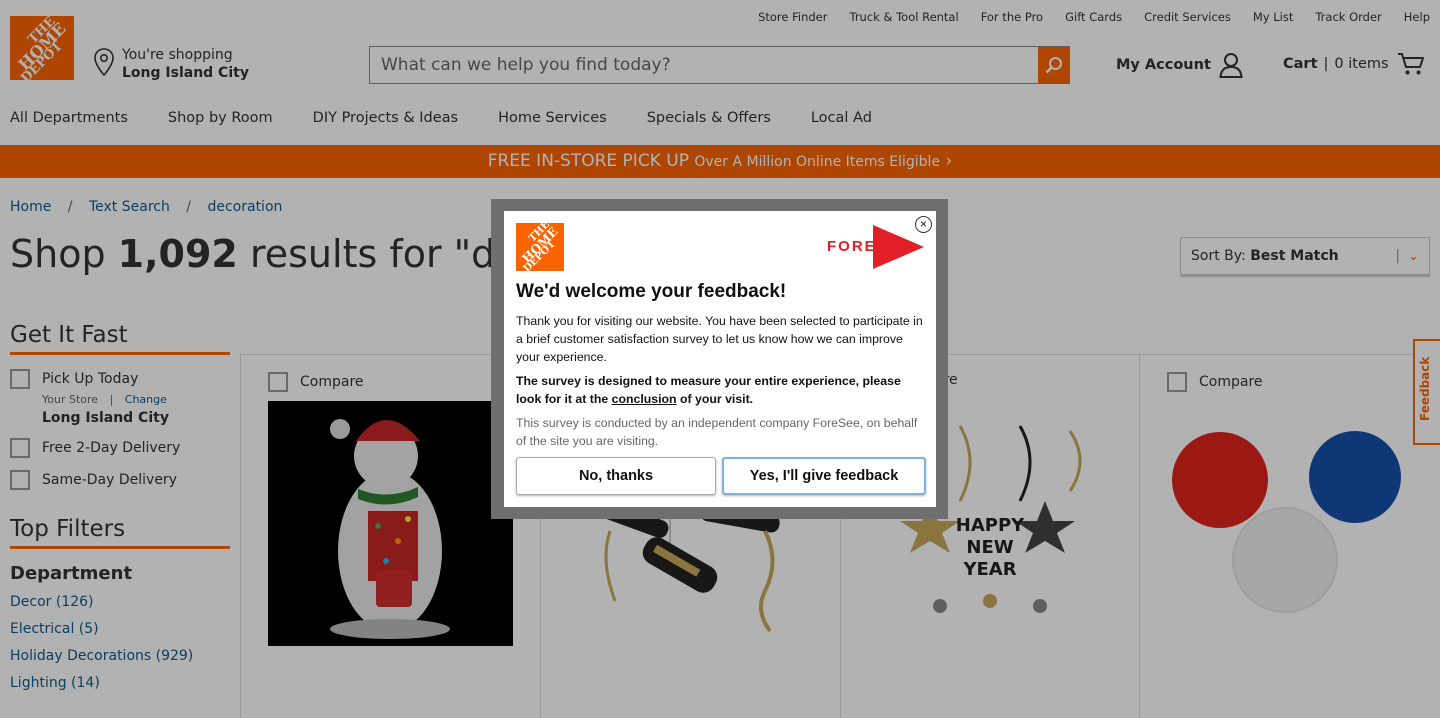 The image size is (1440, 718). What do you see at coordinates (923, 224) in the screenshot?
I see `close-button: ×` at bounding box center [923, 224].